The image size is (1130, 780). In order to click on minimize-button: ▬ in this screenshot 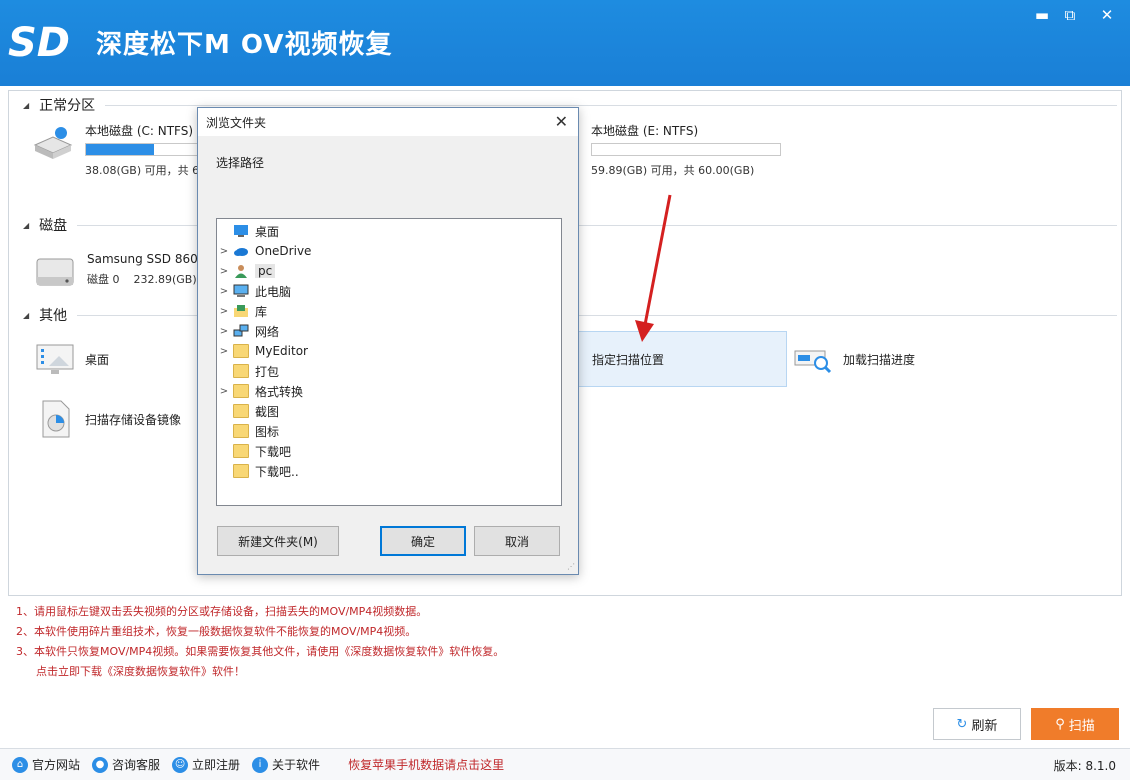, I will do `click(1042, 15)`.